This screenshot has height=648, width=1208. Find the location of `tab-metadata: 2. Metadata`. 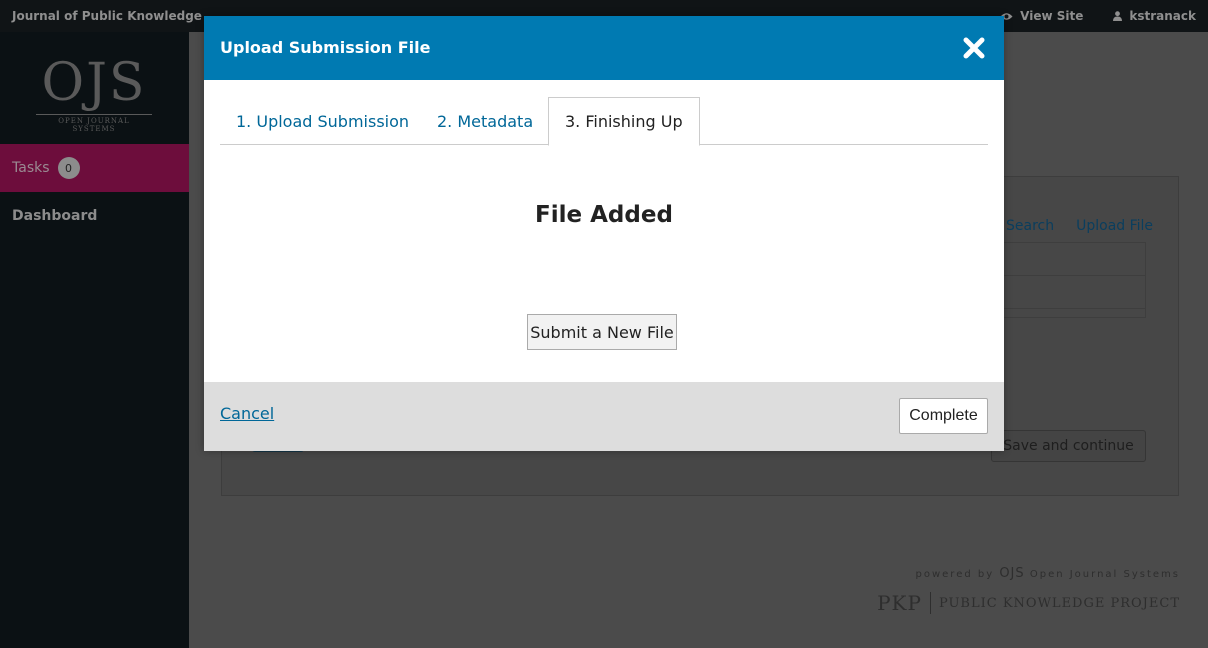

tab-metadata: 2. Metadata is located at coordinates (485, 121).